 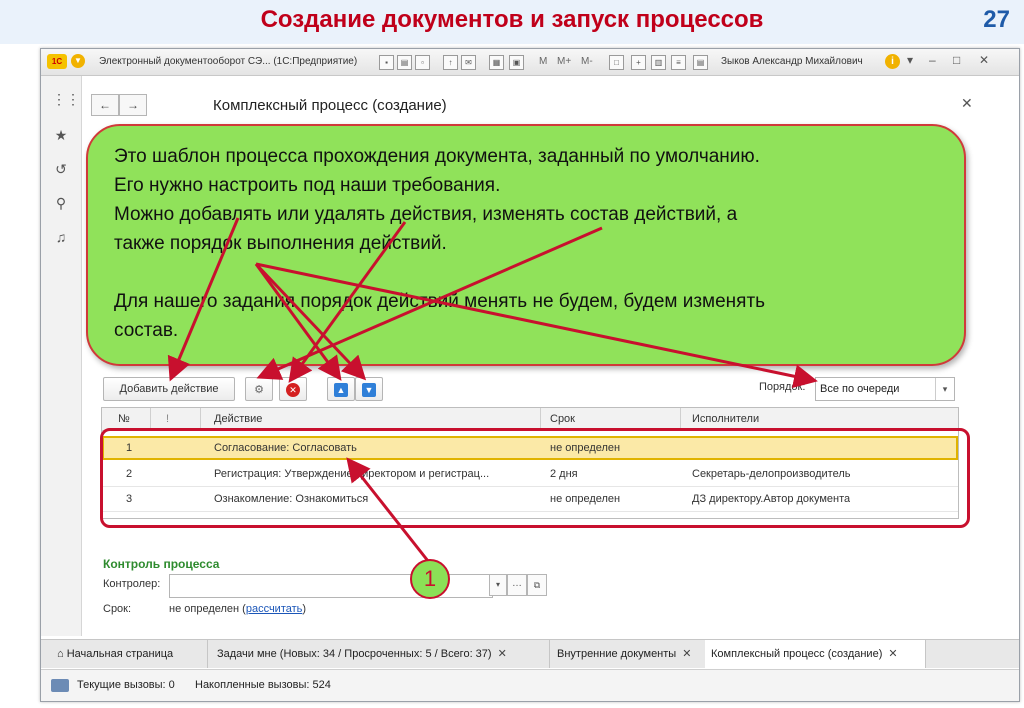 I want to click on arrow-to-move-down, so click(x=310, y=321).